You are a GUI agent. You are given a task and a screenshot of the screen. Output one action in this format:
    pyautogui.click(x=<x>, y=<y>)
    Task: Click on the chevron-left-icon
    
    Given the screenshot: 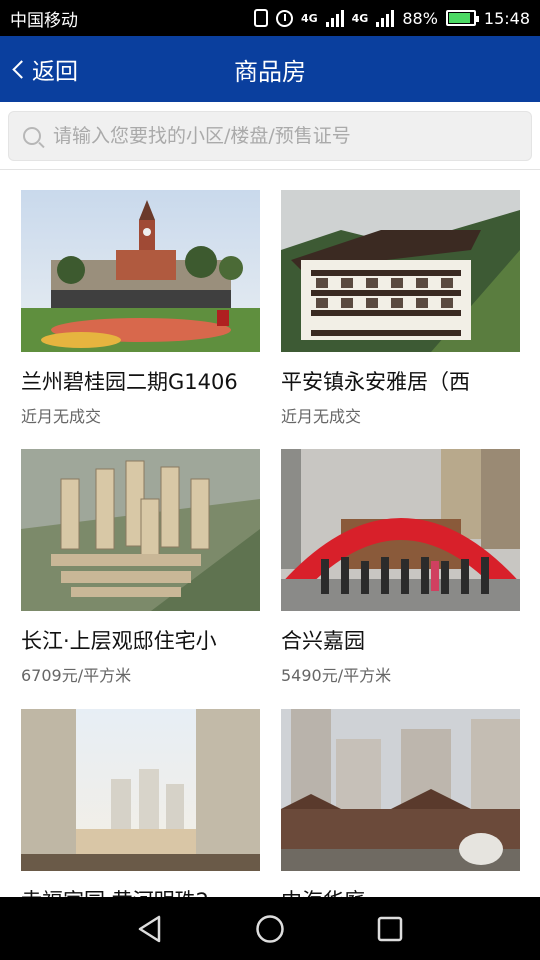 What is the action you would take?
    pyautogui.click(x=21, y=69)
    